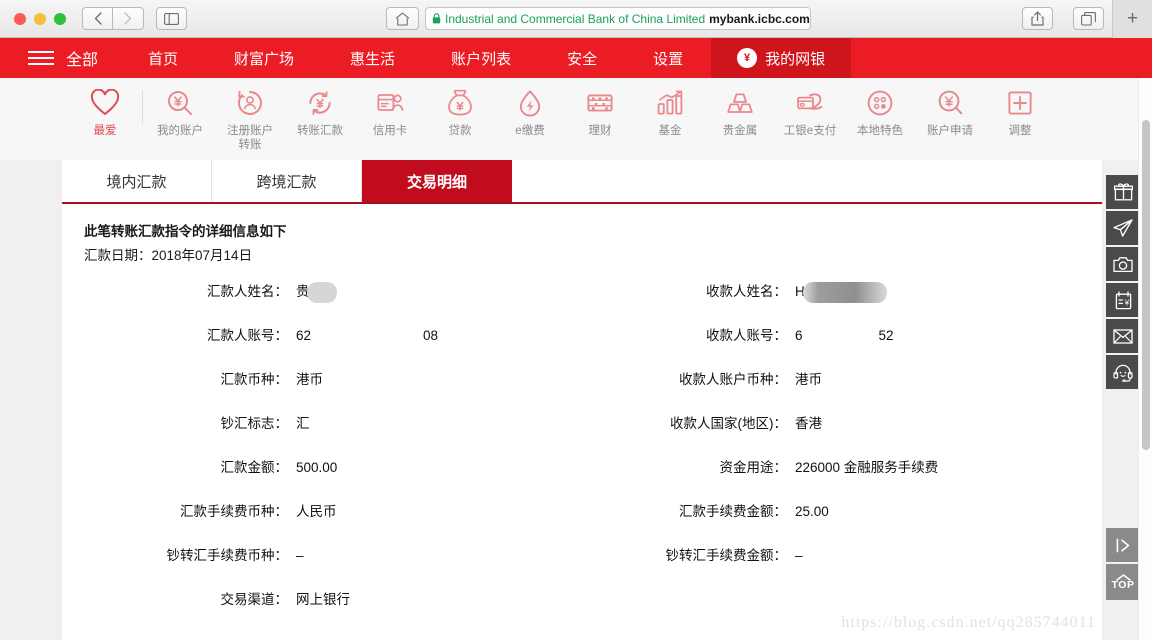 The image size is (1152, 640). What do you see at coordinates (128, 18) in the screenshot?
I see `forward-button` at bounding box center [128, 18].